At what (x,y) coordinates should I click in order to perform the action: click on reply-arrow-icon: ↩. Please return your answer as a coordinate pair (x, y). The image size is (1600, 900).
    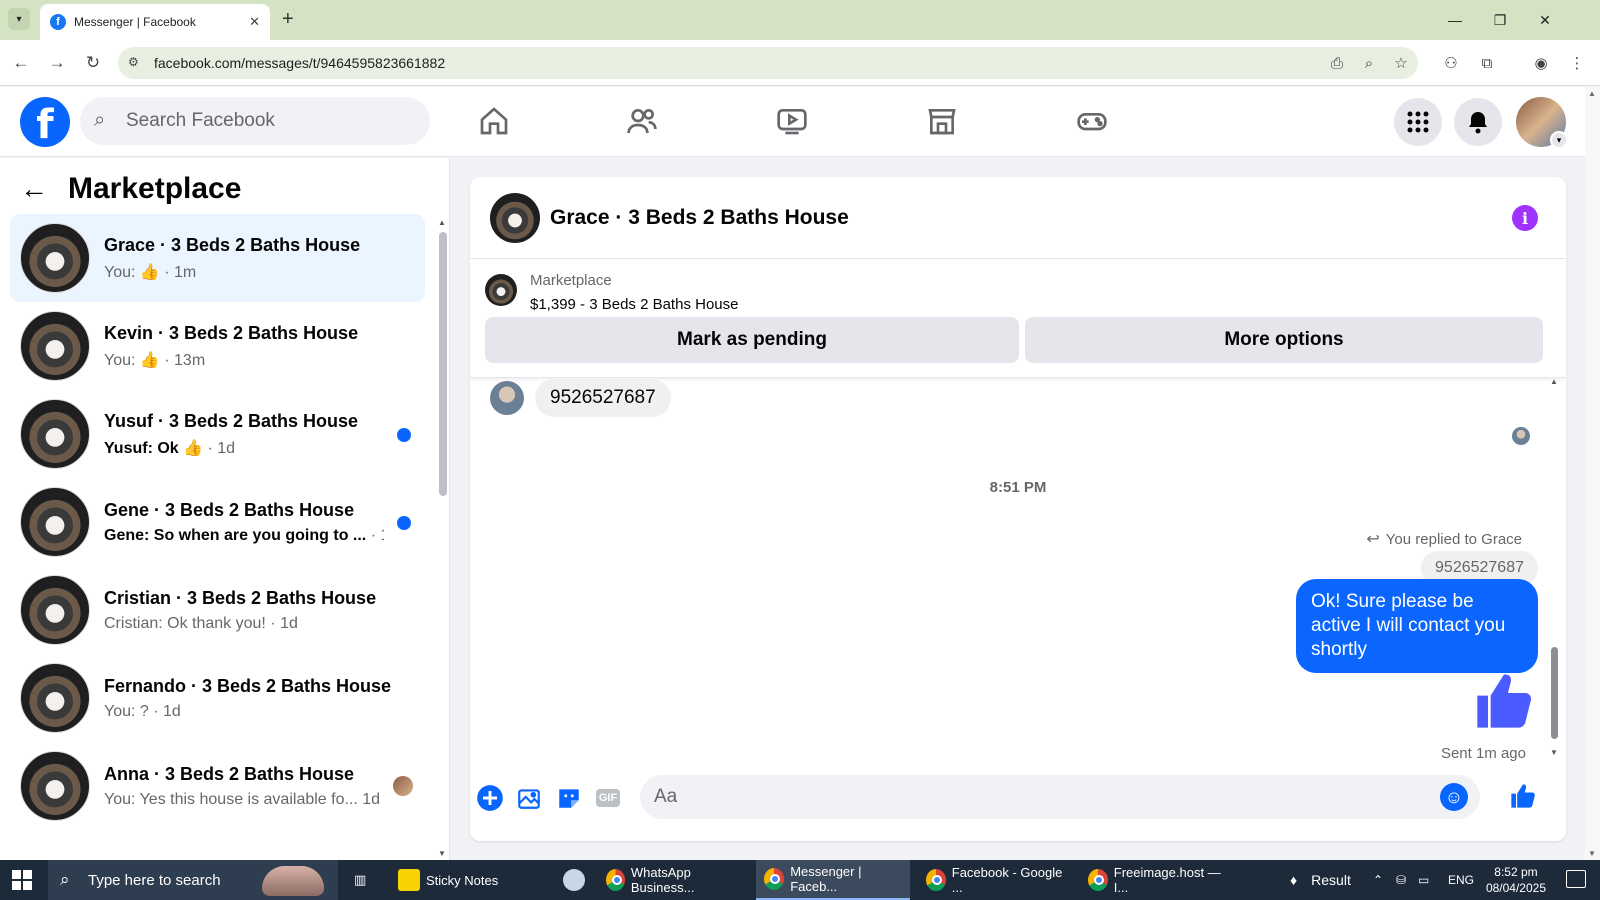
    Looking at the image, I should click on (1373, 539).